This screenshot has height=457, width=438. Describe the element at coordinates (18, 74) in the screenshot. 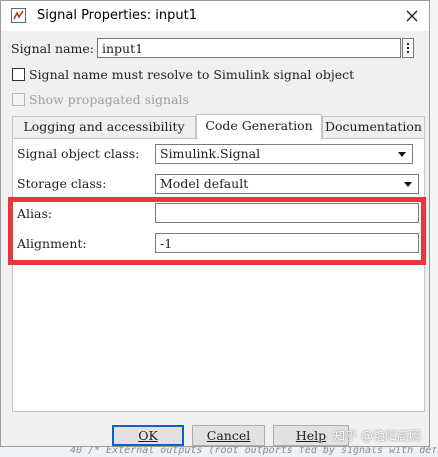

I see `resolve-signal-object-checkbox` at that location.